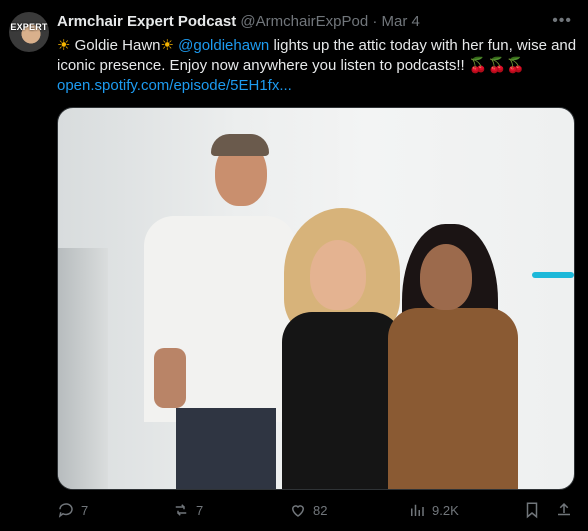 This screenshot has height=531, width=588. I want to click on author-handle: @ArmchairExpPod, so click(304, 21).